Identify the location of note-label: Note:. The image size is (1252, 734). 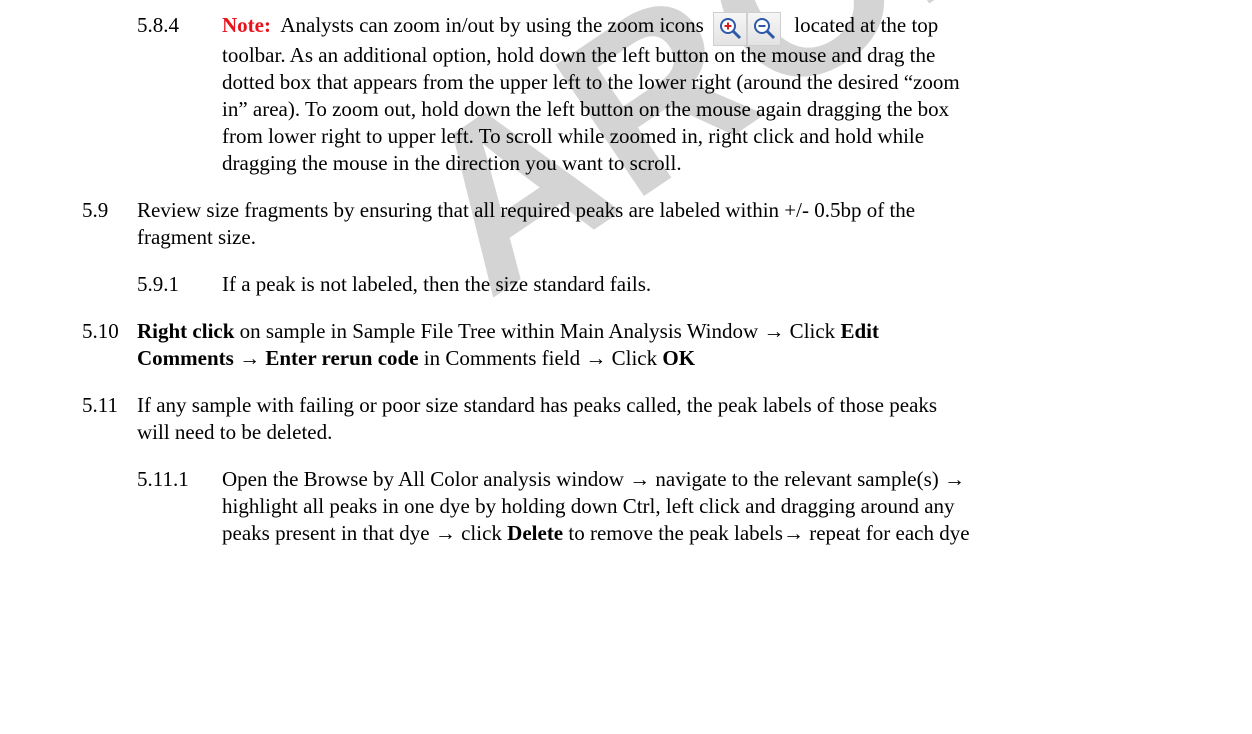
(246, 25).